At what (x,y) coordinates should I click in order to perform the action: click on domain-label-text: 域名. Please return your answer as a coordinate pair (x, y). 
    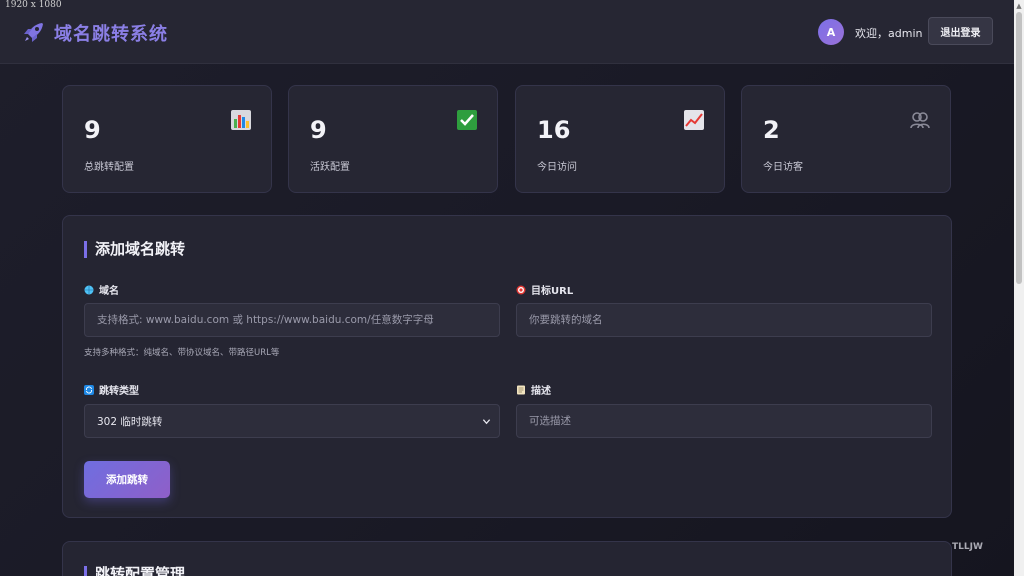
    Looking at the image, I should click on (109, 291).